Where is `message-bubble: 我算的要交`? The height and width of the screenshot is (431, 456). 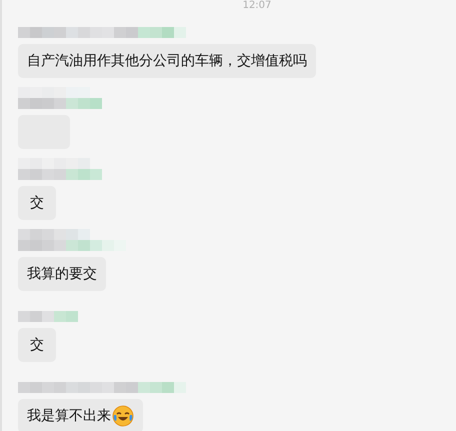
message-bubble: 我算的要交 is located at coordinates (62, 274).